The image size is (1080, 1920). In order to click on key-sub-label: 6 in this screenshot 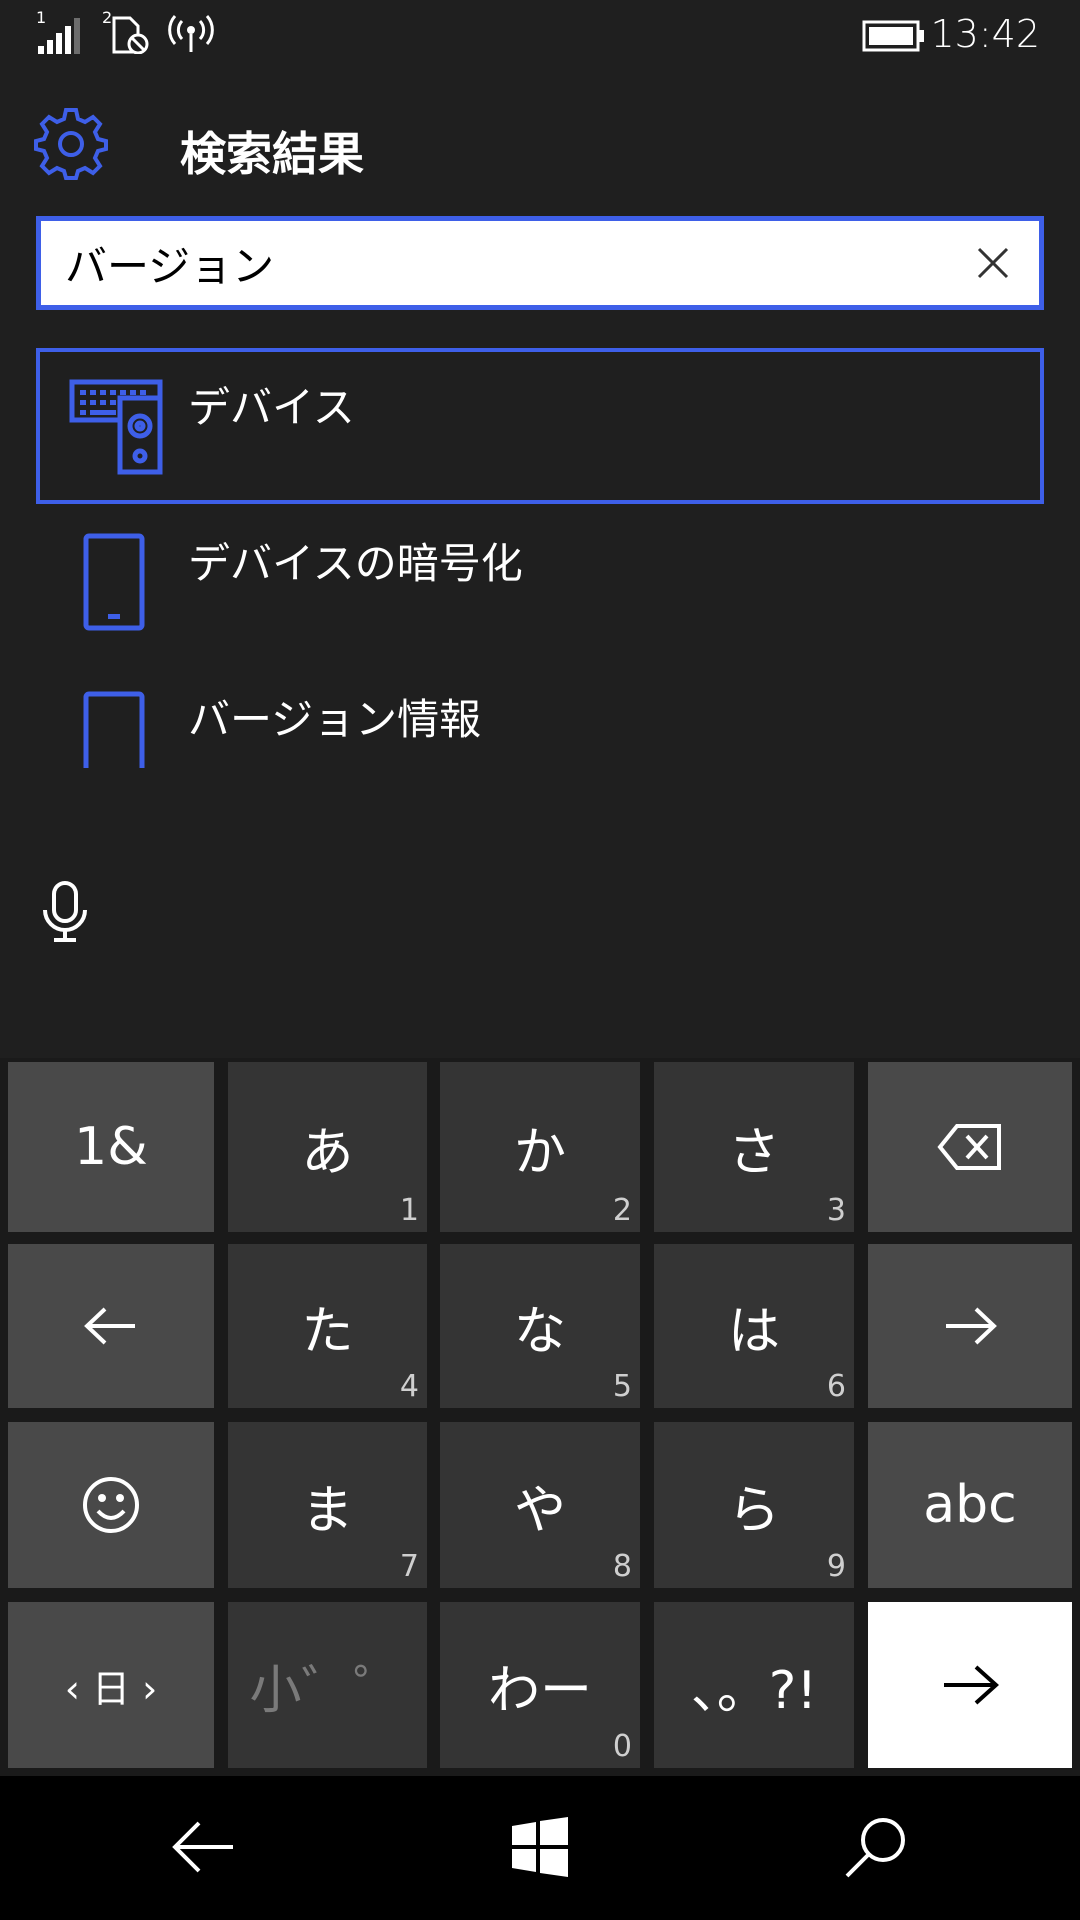, I will do `click(836, 1386)`.